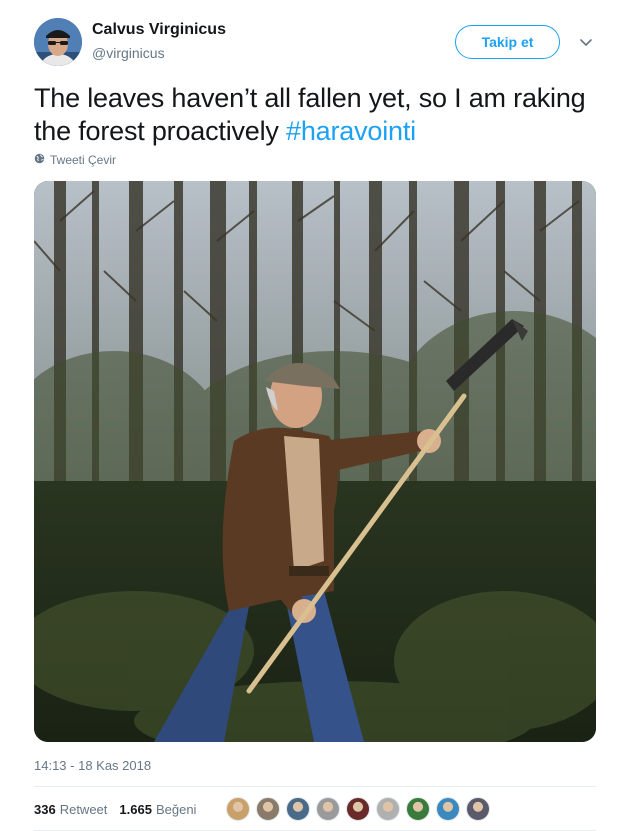 This screenshot has height=831, width=623. I want to click on tweet-timestamp: 14:13 - 18 Kas 2018, so click(92, 765).